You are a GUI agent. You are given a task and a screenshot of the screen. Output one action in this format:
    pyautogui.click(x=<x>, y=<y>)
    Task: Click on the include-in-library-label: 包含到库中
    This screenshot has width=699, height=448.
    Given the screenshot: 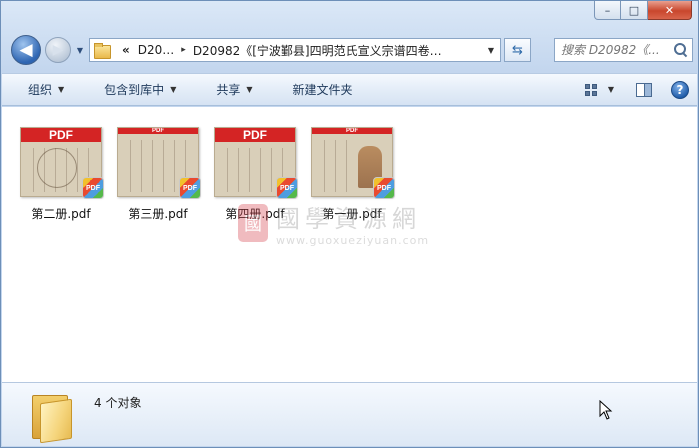 What is the action you would take?
    pyautogui.click(x=134, y=90)
    